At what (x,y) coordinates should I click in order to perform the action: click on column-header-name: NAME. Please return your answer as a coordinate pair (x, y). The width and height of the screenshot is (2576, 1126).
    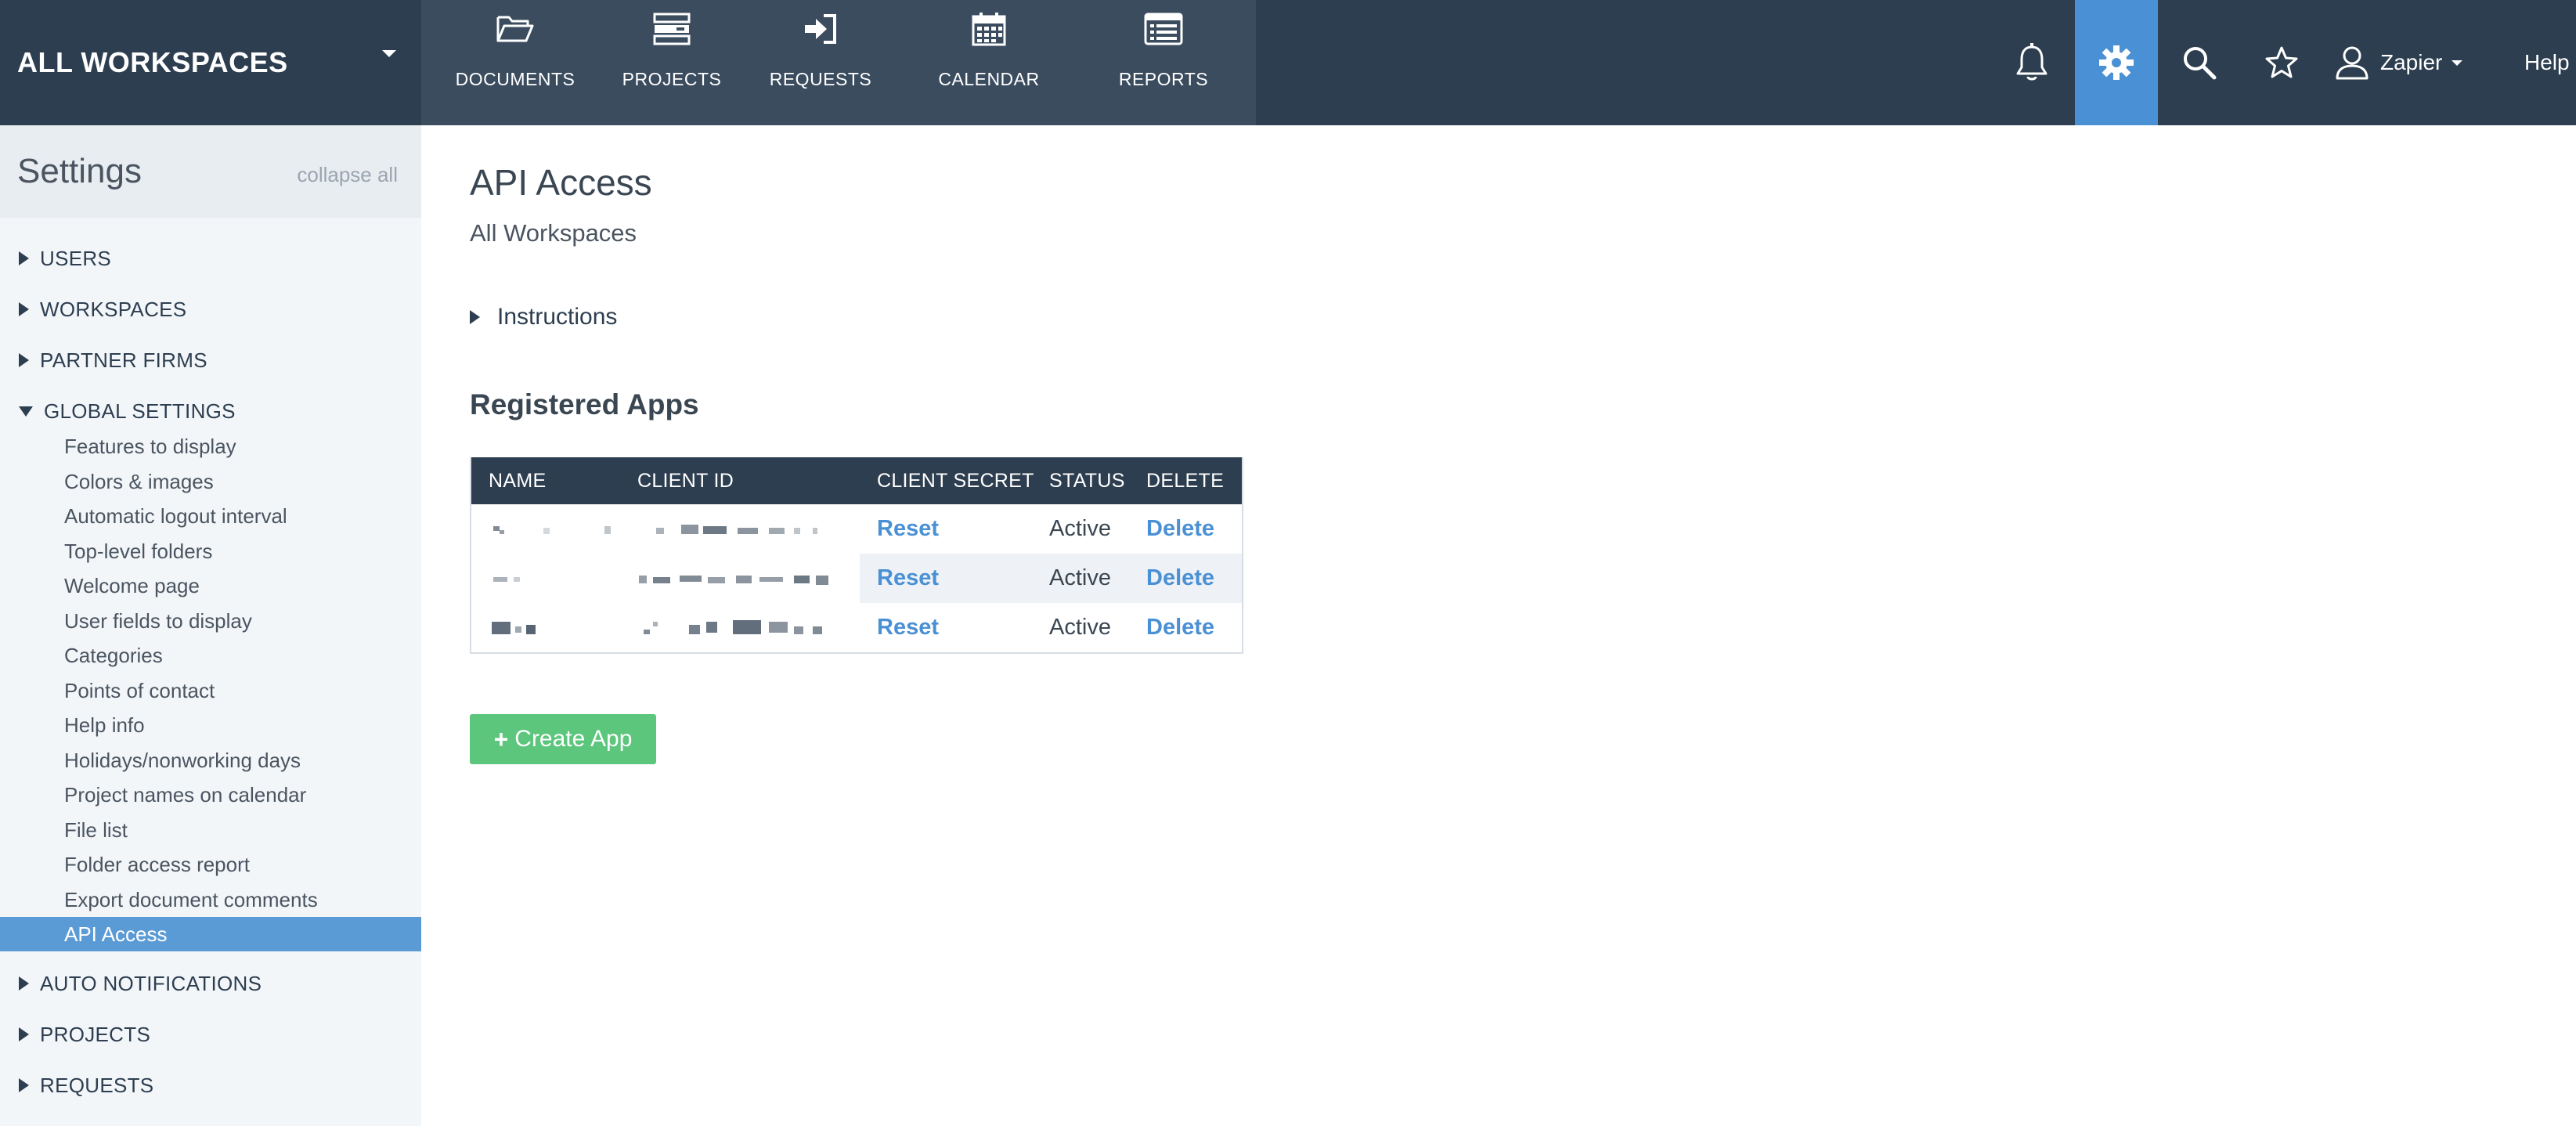
    Looking at the image, I should click on (518, 480).